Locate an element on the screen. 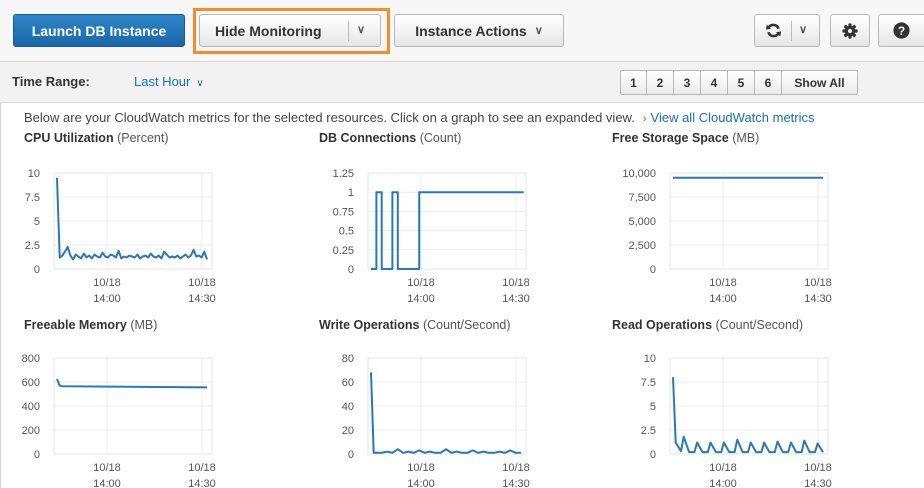  chart-title-text: Write Operations is located at coordinates (369, 325).